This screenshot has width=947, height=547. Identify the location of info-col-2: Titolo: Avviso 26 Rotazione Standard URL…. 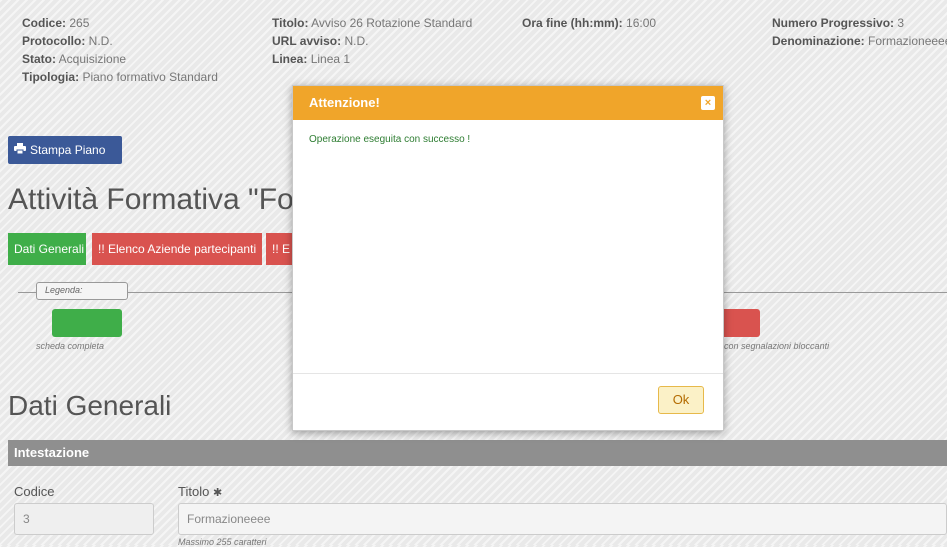
(372, 41).